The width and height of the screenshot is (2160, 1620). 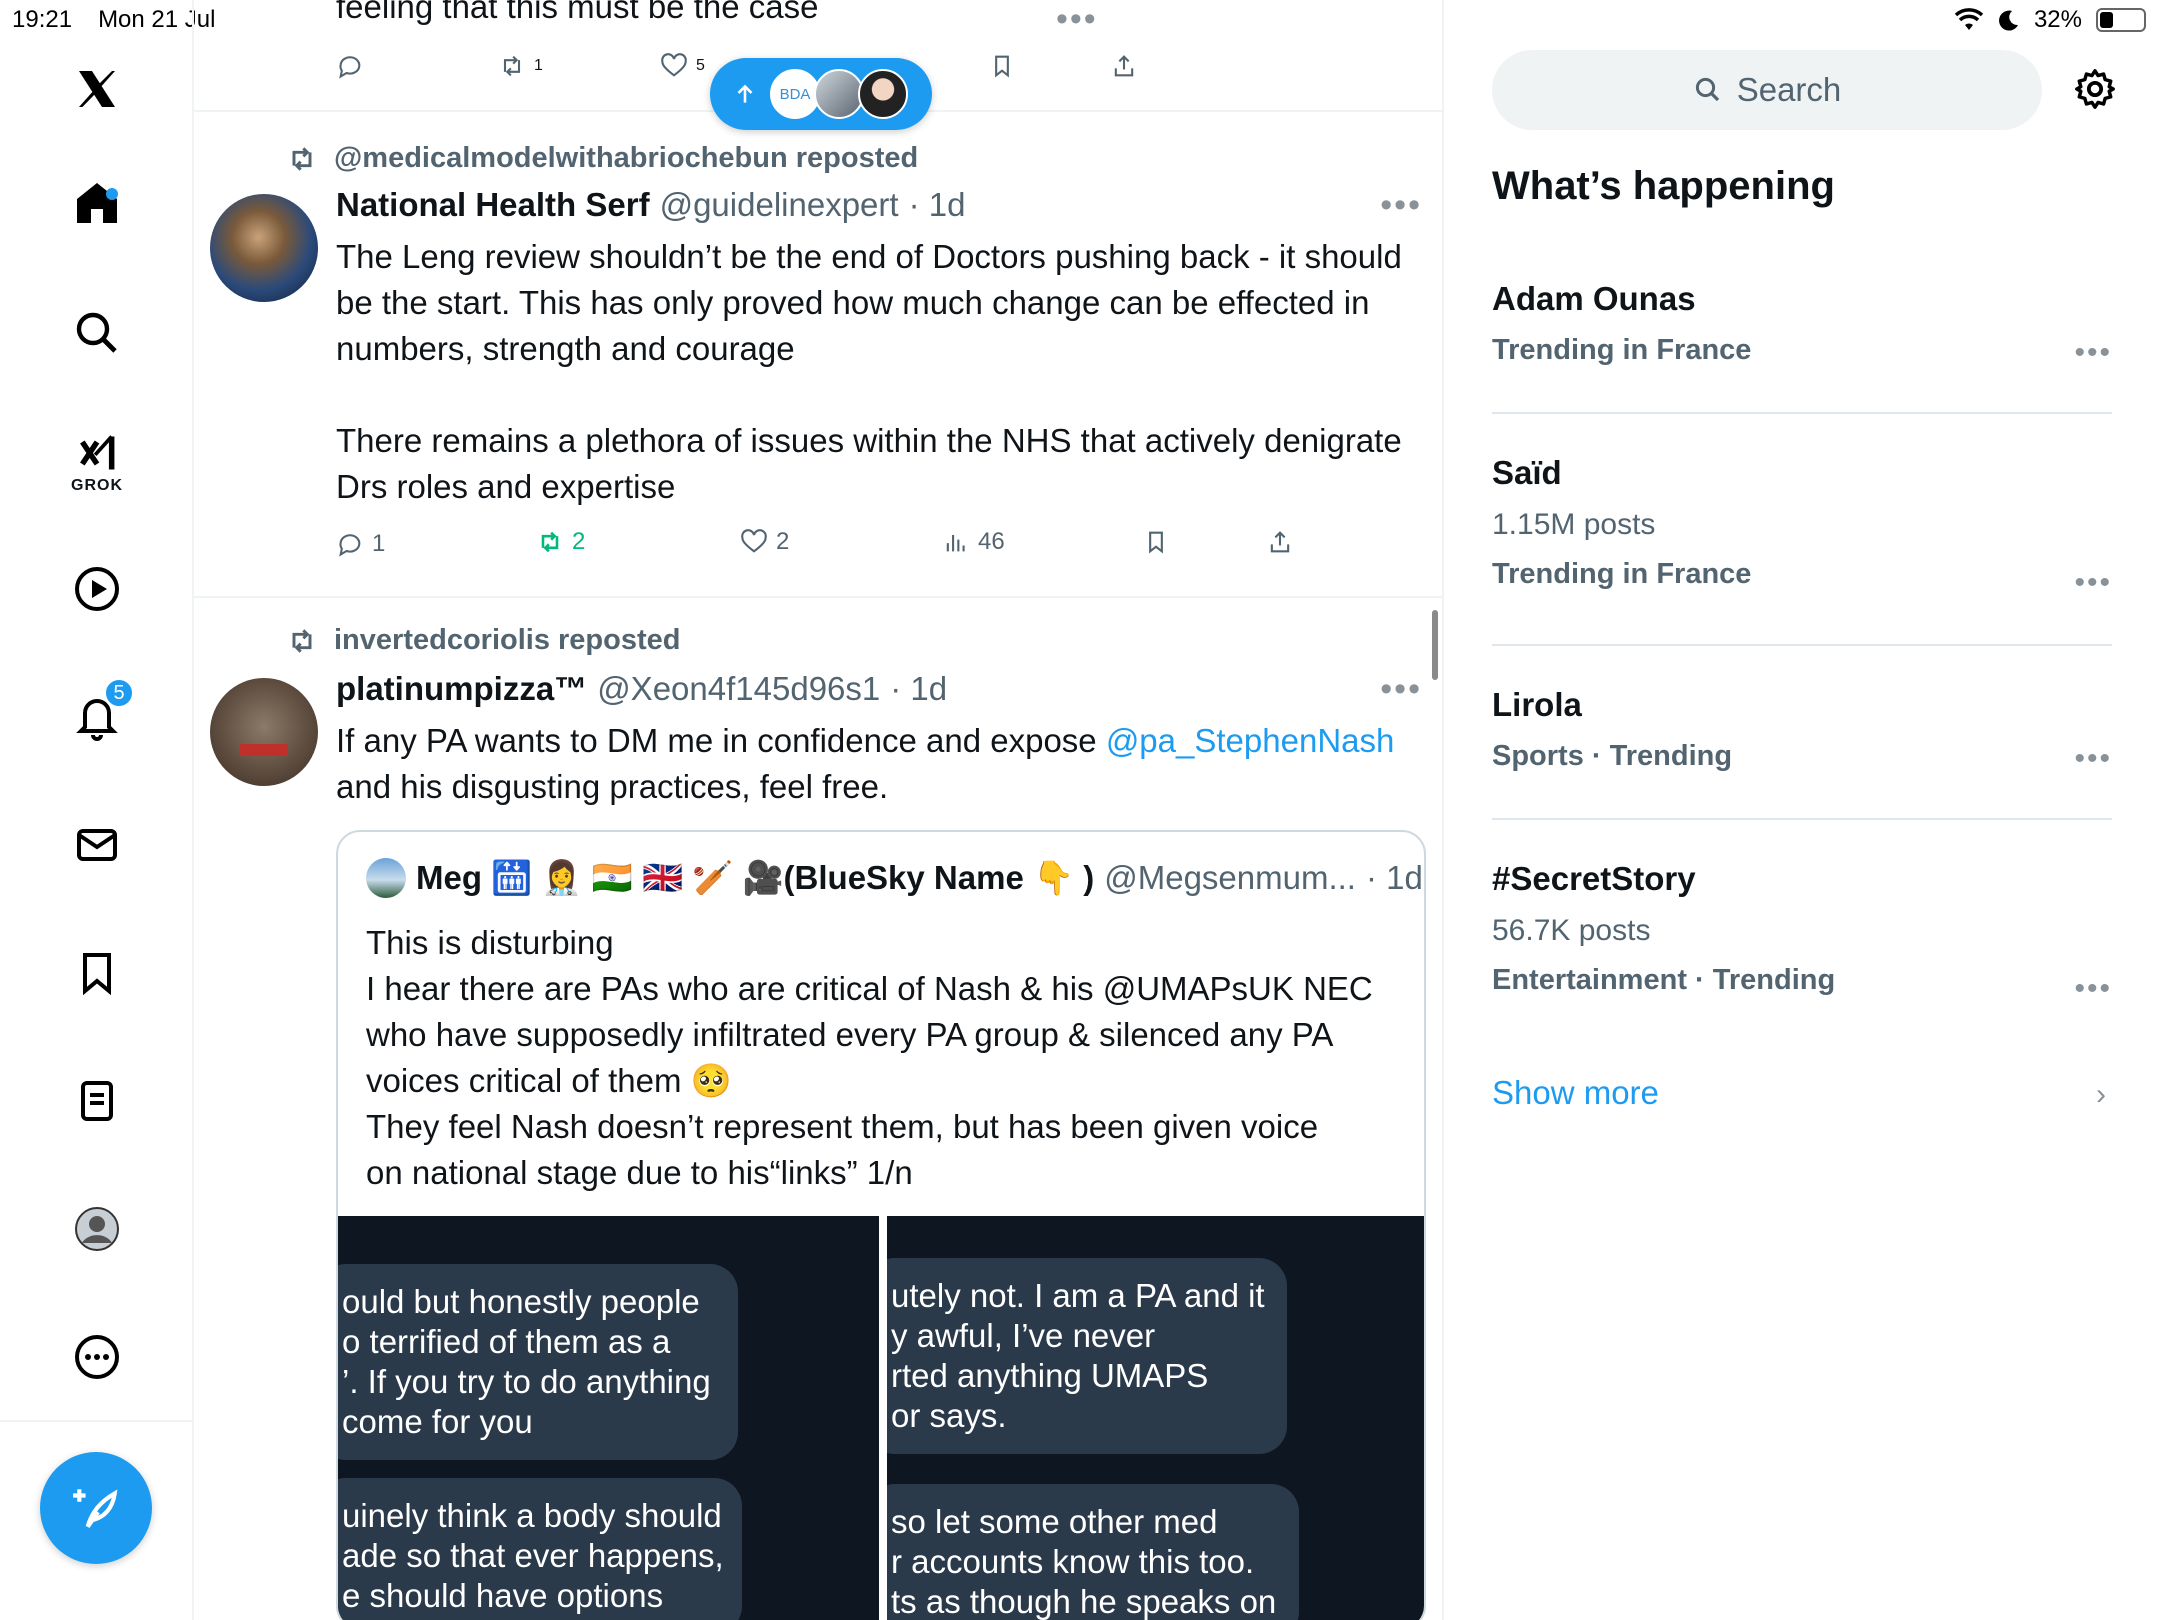 I want to click on trend-item: Saïd 1.15M posts Trending in France •••, so click(x=1802, y=526).